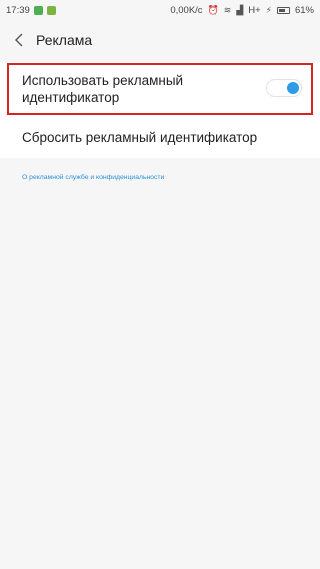  Describe the element at coordinates (140, 137) in the screenshot. I see `reset-ad-id-label: Сбросить рекламный идентификатор` at that location.